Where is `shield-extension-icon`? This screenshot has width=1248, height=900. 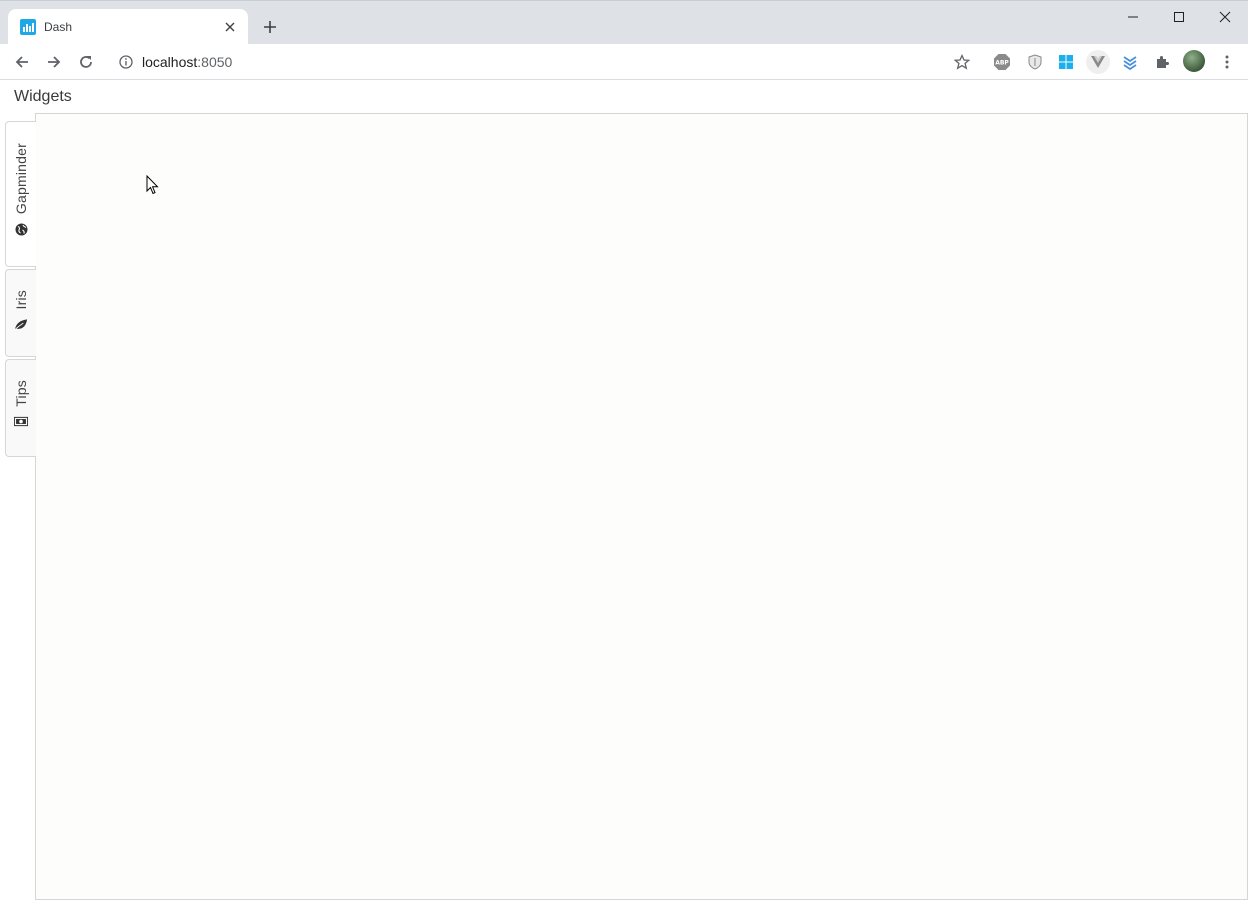
shield-extension-icon is located at coordinates (1035, 62).